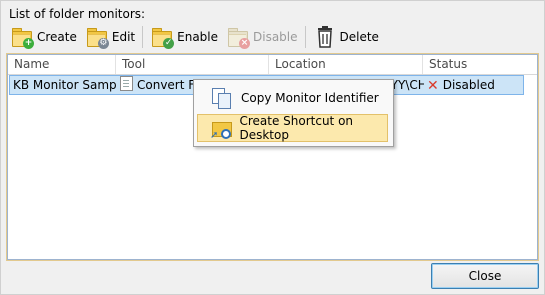 This screenshot has width=545, height=295. Describe the element at coordinates (275, 37) in the screenshot. I see `disable-label: Disable` at that location.